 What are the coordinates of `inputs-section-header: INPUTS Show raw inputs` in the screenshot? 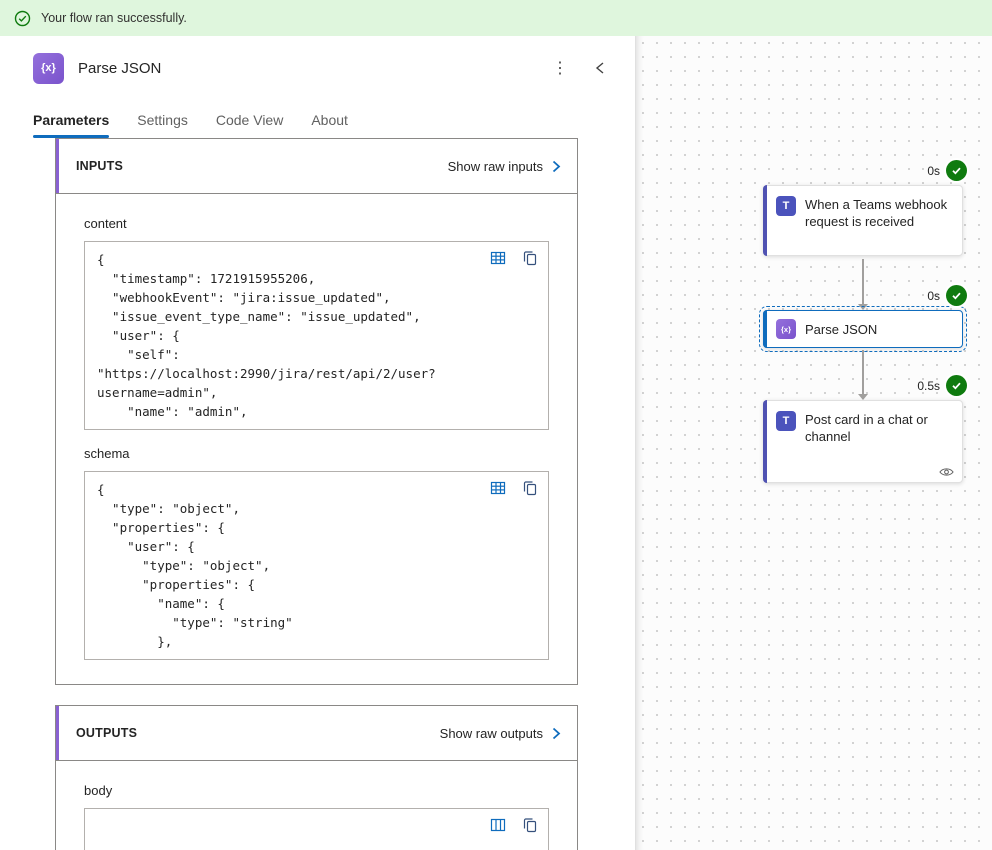 It's located at (316, 166).